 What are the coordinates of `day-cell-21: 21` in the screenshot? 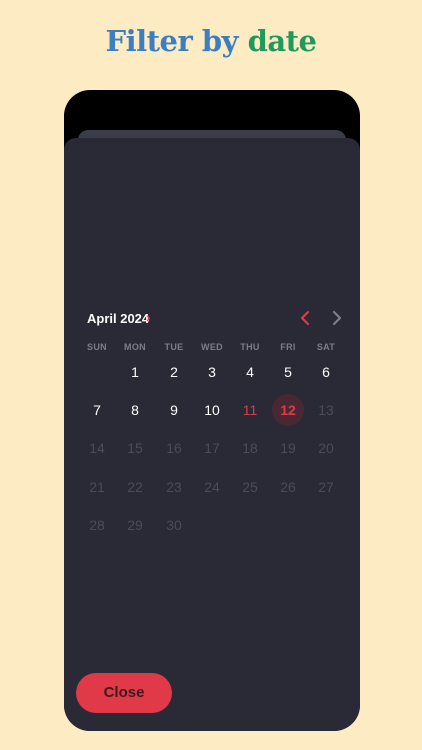 It's located at (97, 487).